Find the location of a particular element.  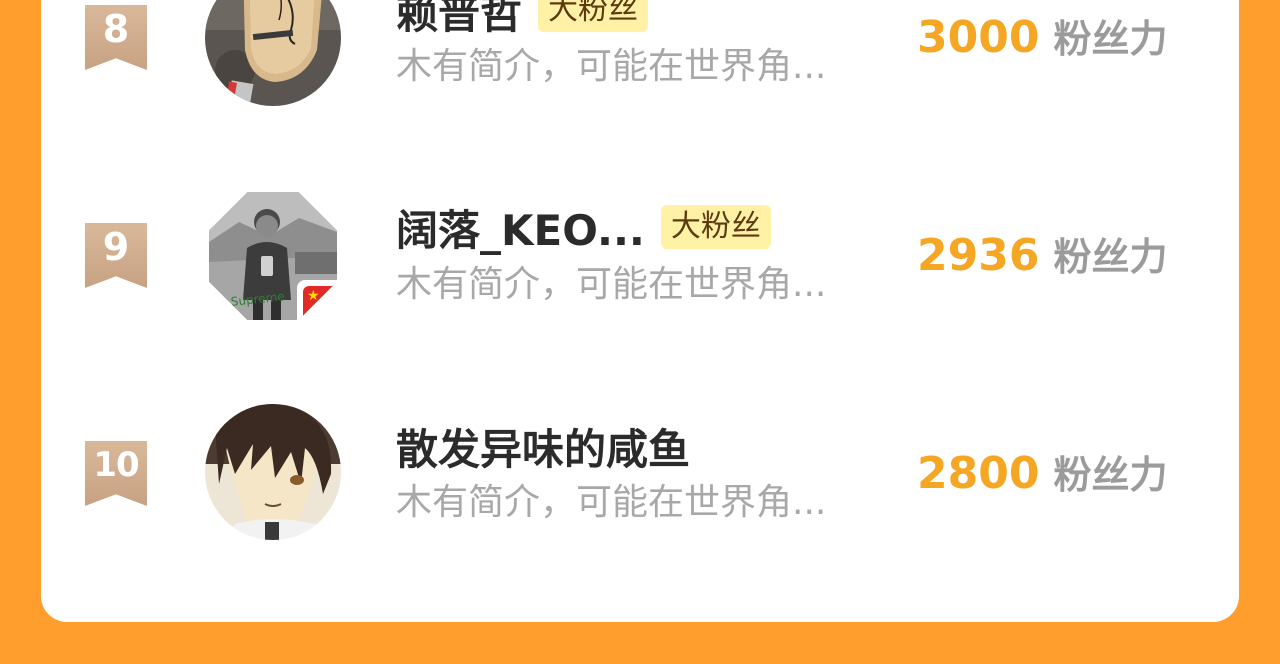

rank-badge: 10 is located at coordinates (116, 473).